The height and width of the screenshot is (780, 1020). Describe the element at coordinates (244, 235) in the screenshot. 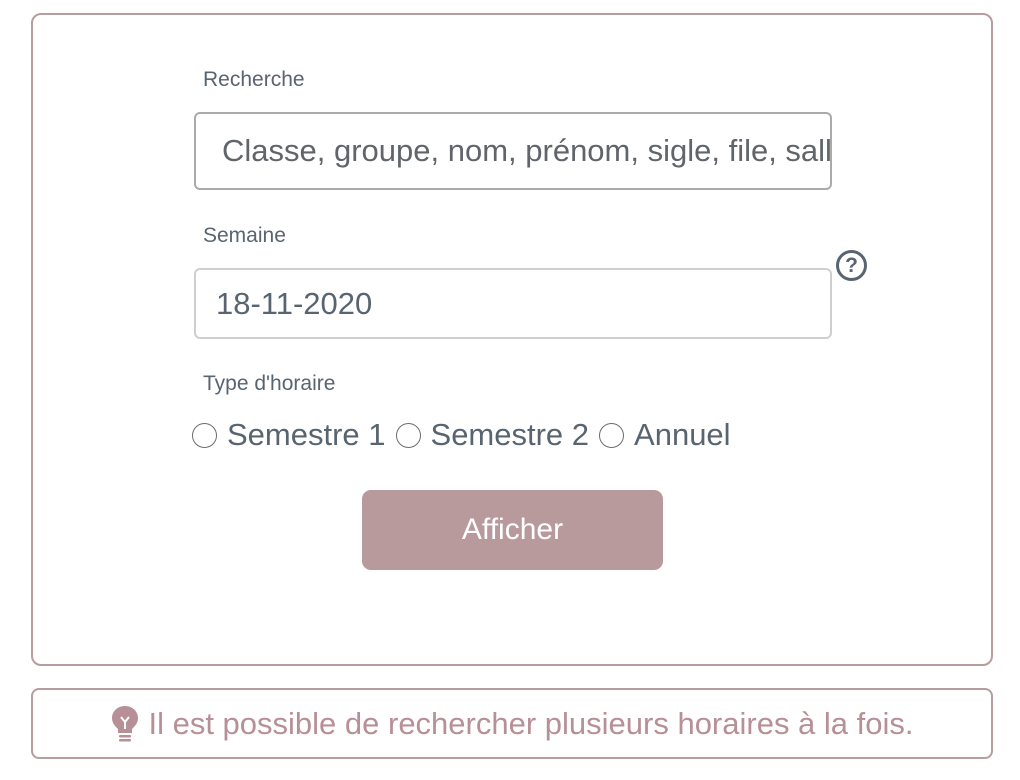

I see `week-label: Semaine` at that location.